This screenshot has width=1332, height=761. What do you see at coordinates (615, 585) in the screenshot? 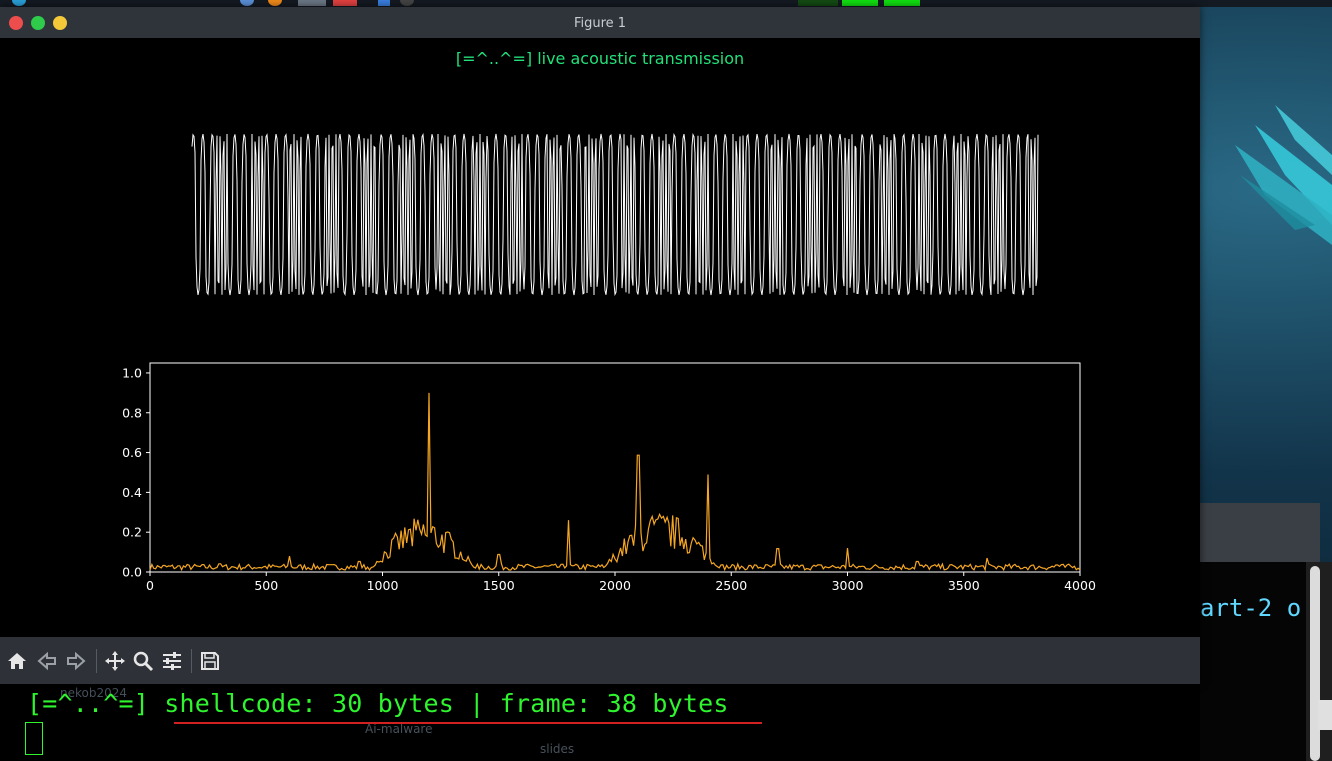
I see `x-tick-label: 2000` at bounding box center [615, 585].